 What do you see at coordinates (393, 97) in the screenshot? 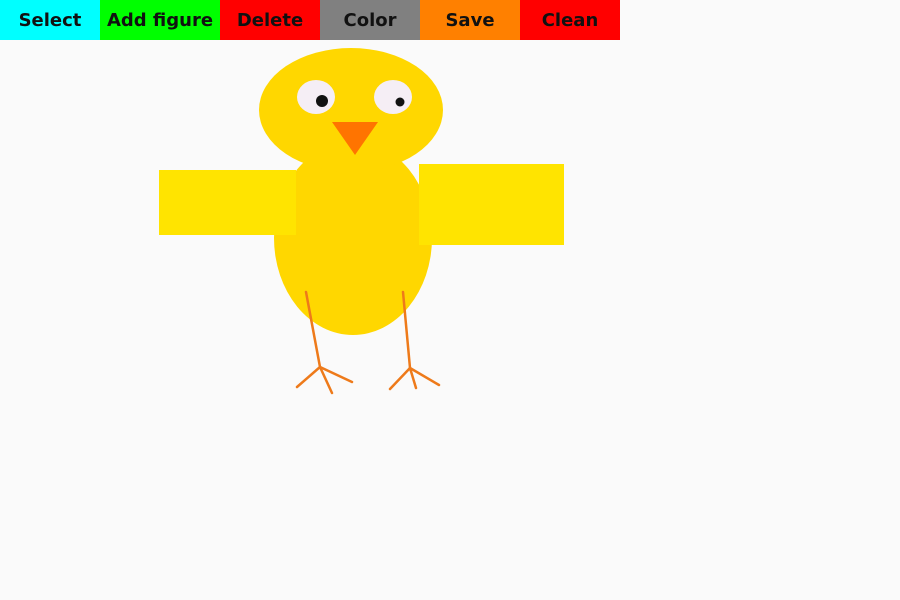
I see `right-eye` at bounding box center [393, 97].